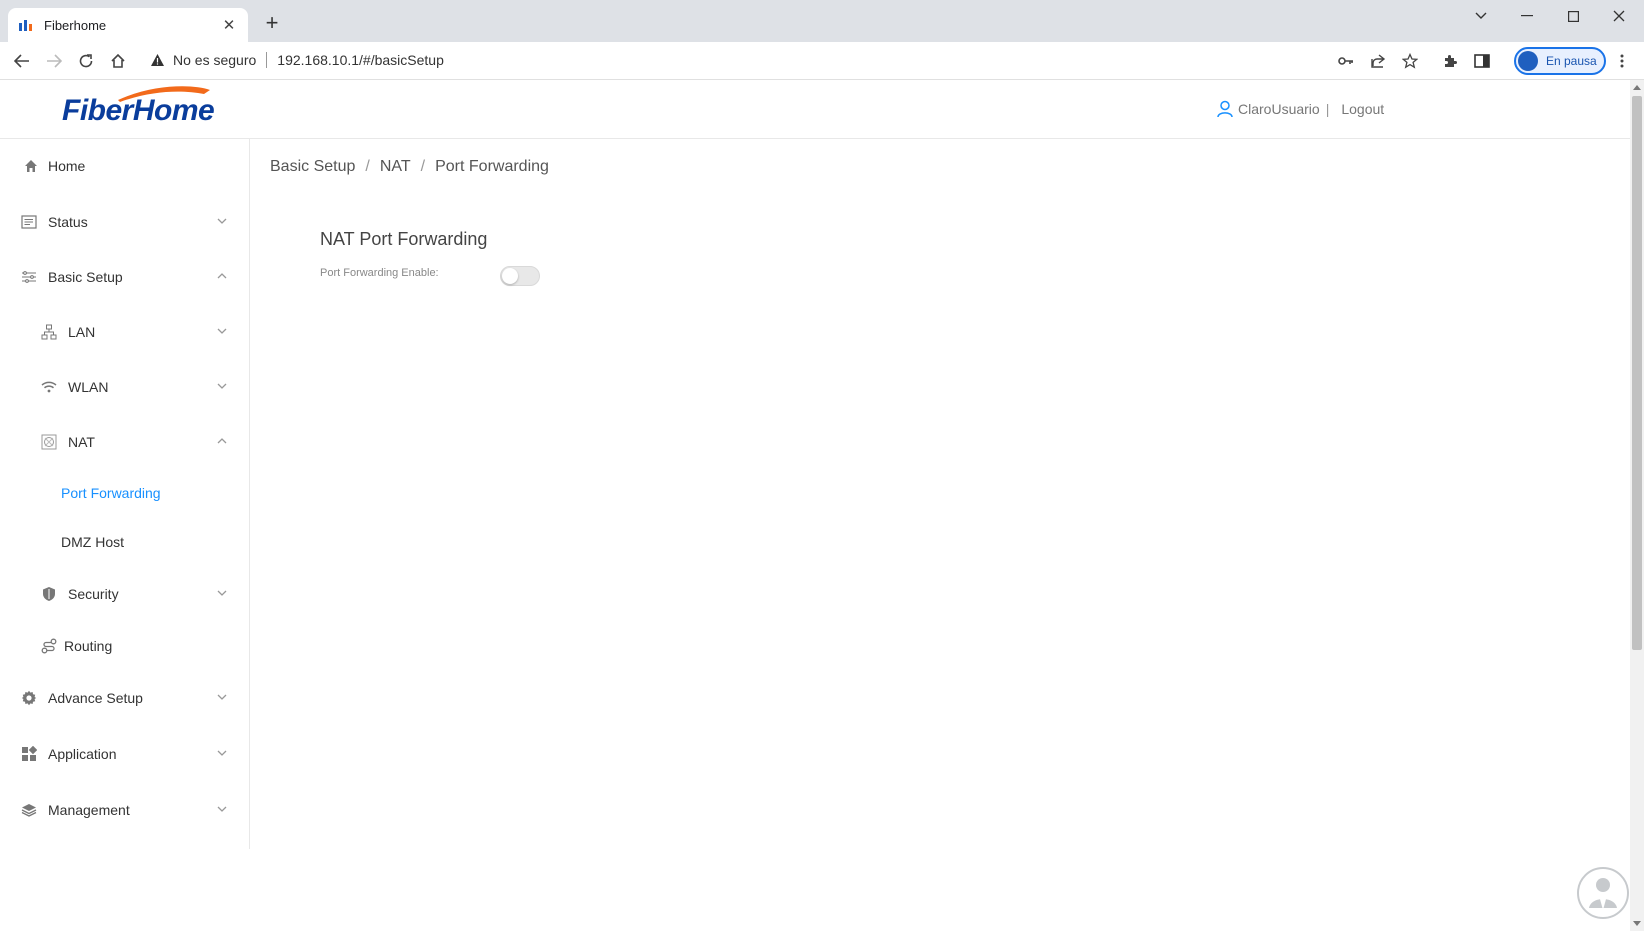  What do you see at coordinates (1528, 61) in the screenshot?
I see `avatar` at bounding box center [1528, 61].